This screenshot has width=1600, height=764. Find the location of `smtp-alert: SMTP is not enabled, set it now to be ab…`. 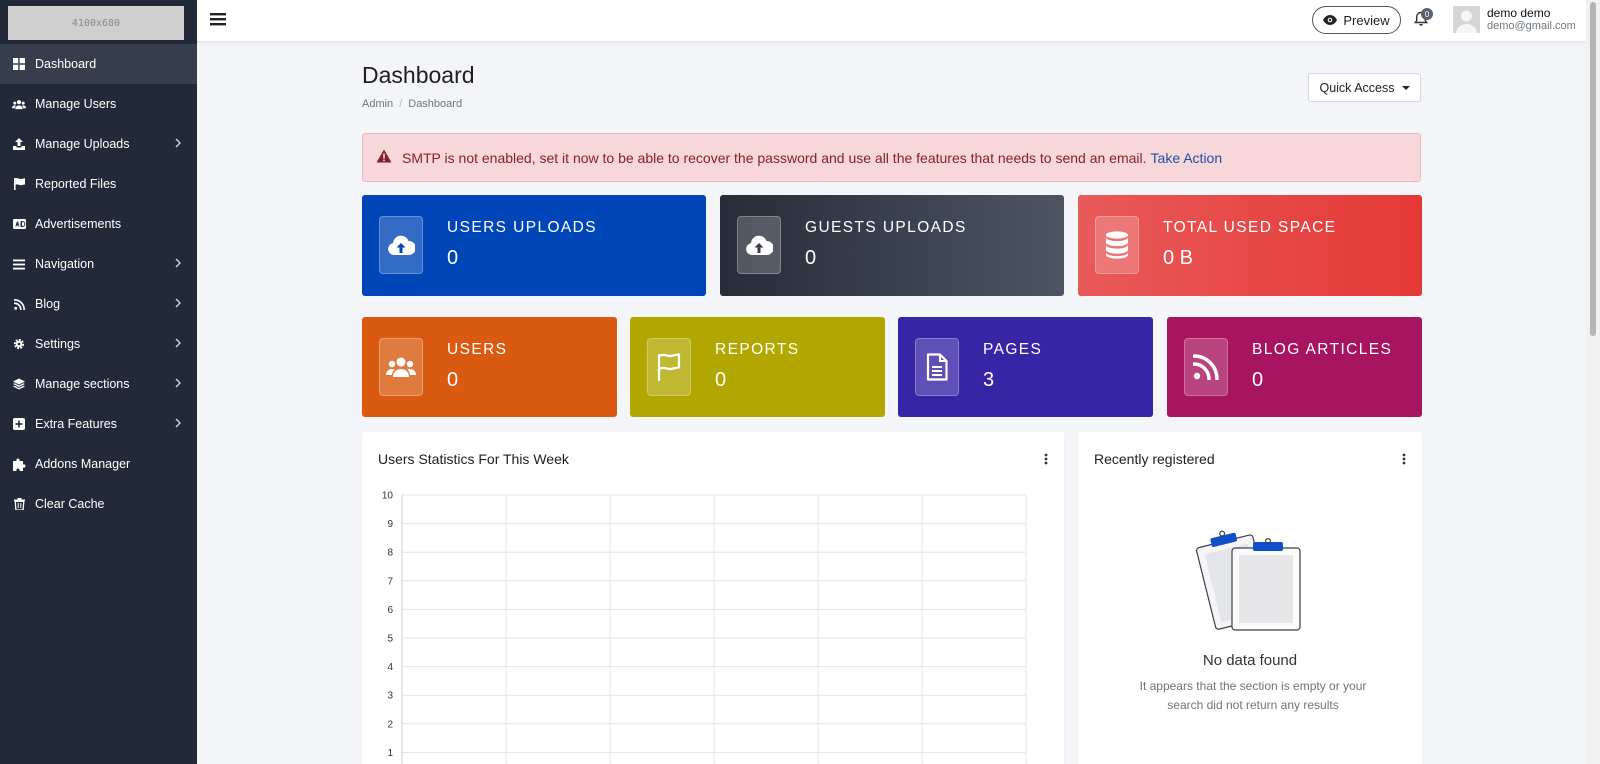

smtp-alert: SMTP is not enabled, set it now to be ab… is located at coordinates (891, 157).